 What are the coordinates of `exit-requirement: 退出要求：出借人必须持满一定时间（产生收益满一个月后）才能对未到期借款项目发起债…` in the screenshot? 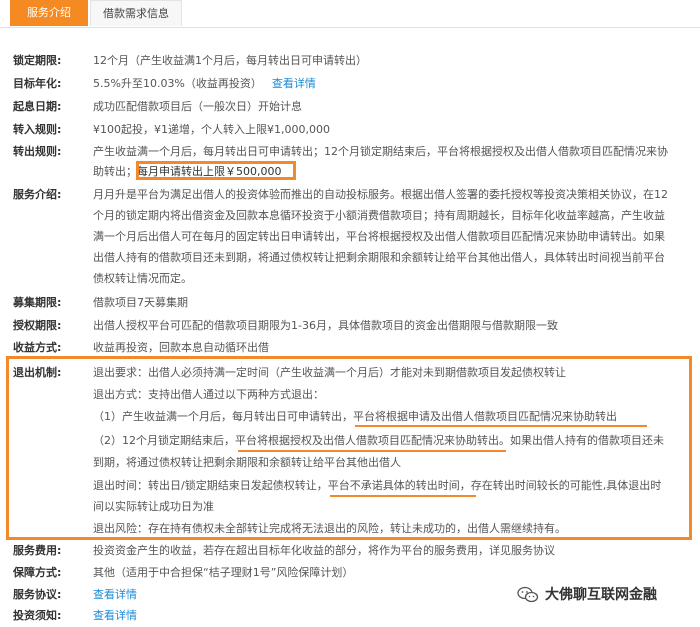 It's located at (329, 372).